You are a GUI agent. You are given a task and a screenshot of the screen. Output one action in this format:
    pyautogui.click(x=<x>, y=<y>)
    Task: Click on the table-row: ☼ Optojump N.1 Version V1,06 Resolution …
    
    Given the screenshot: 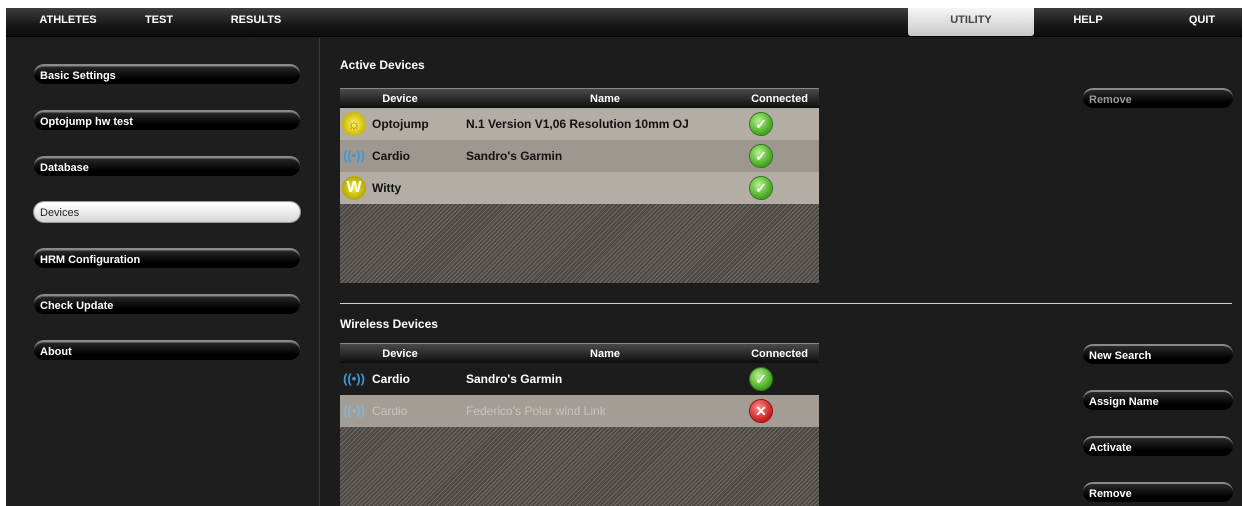 What is the action you would take?
    pyautogui.click(x=579, y=124)
    